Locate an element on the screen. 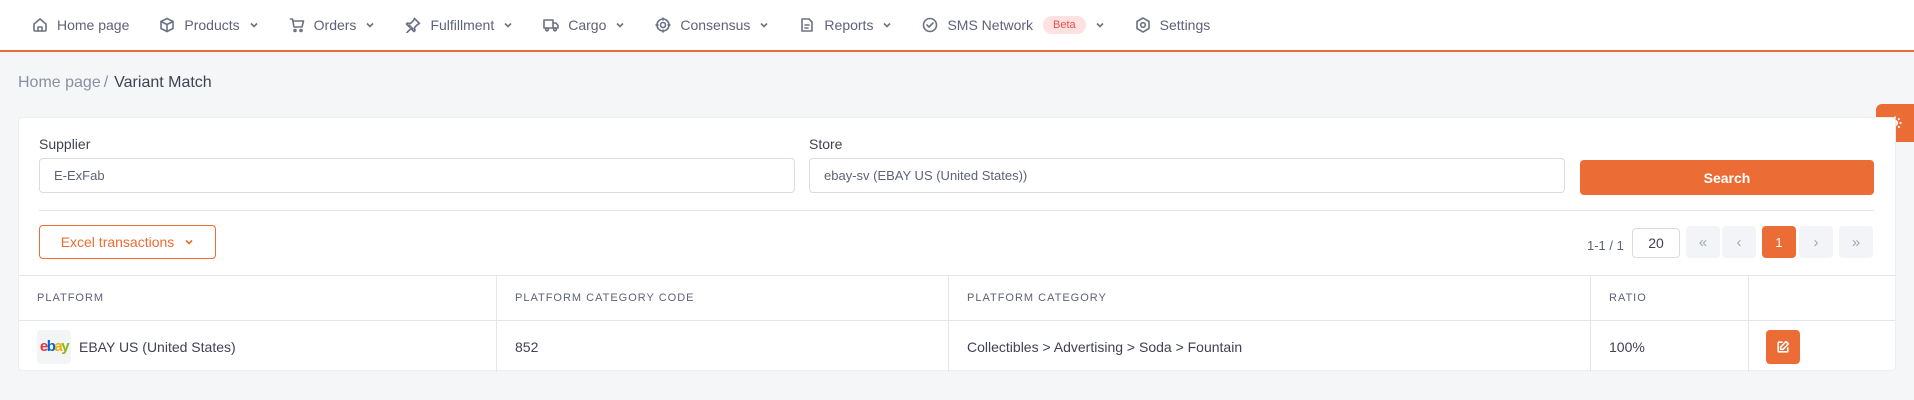 The width and height of the screenshot is (1914, 400). nav-products: Products is located at coordinates (208, 25).